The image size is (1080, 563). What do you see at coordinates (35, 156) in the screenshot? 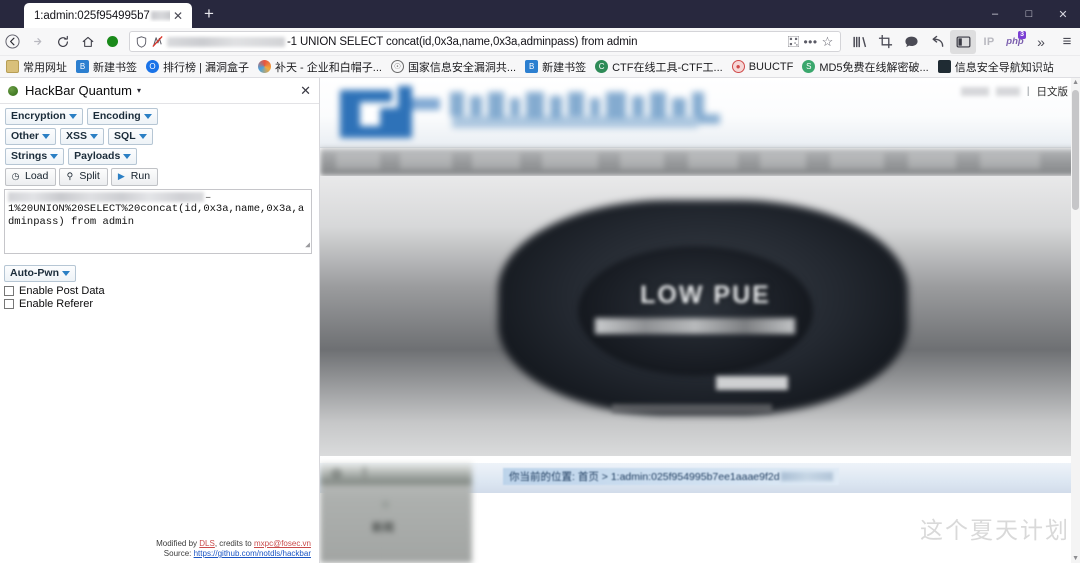
I see `strings-menu-button: Strings` at bounding box center [35, 156].